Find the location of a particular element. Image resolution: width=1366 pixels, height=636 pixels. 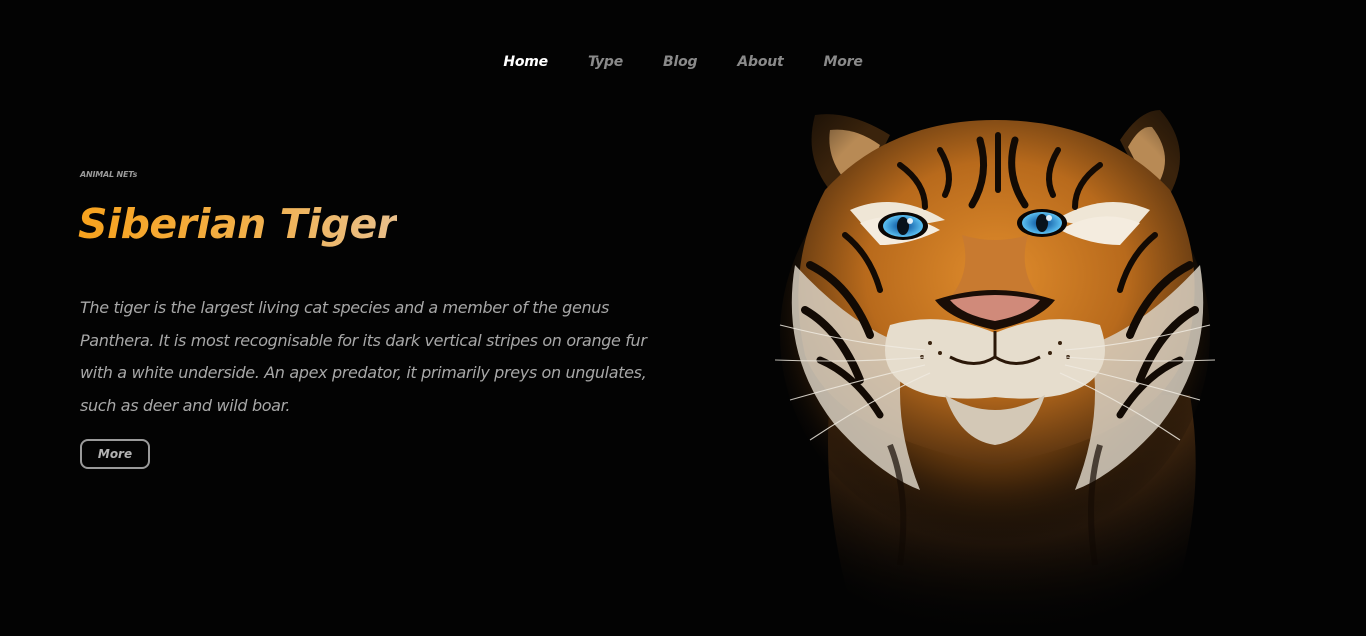

nav-item-type: Type is located at coordinates (605, 62).